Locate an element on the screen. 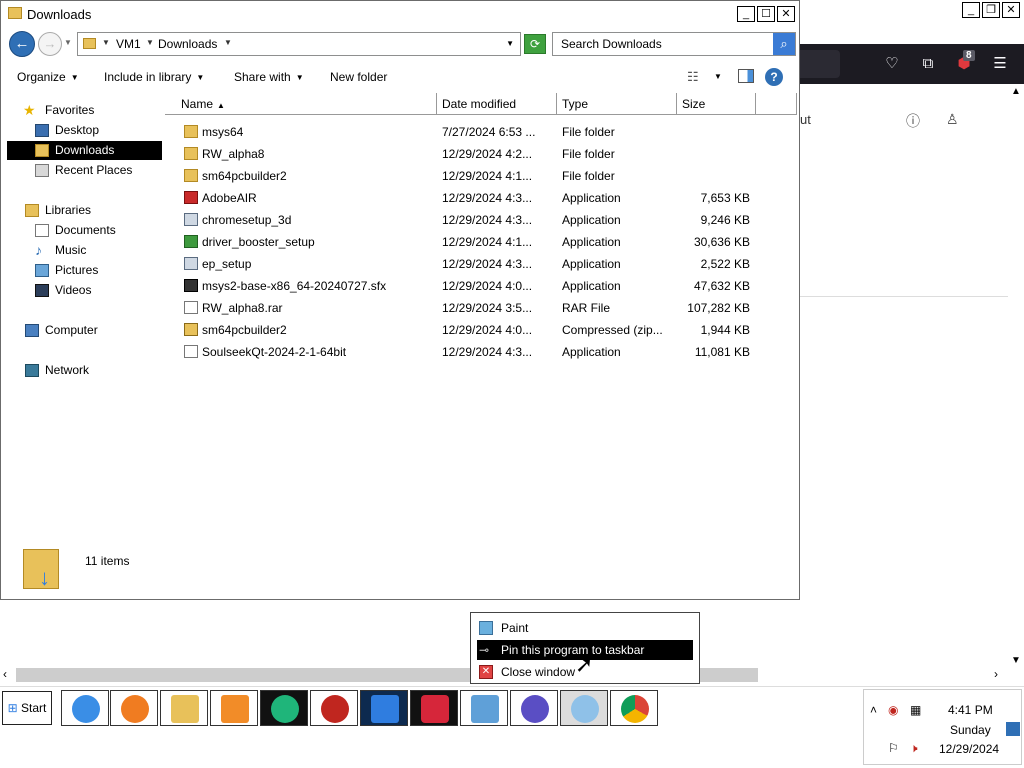 The width and height of the screenshot is (1024, 768). nav-label: Desktop is located at coordinates (77, 130).